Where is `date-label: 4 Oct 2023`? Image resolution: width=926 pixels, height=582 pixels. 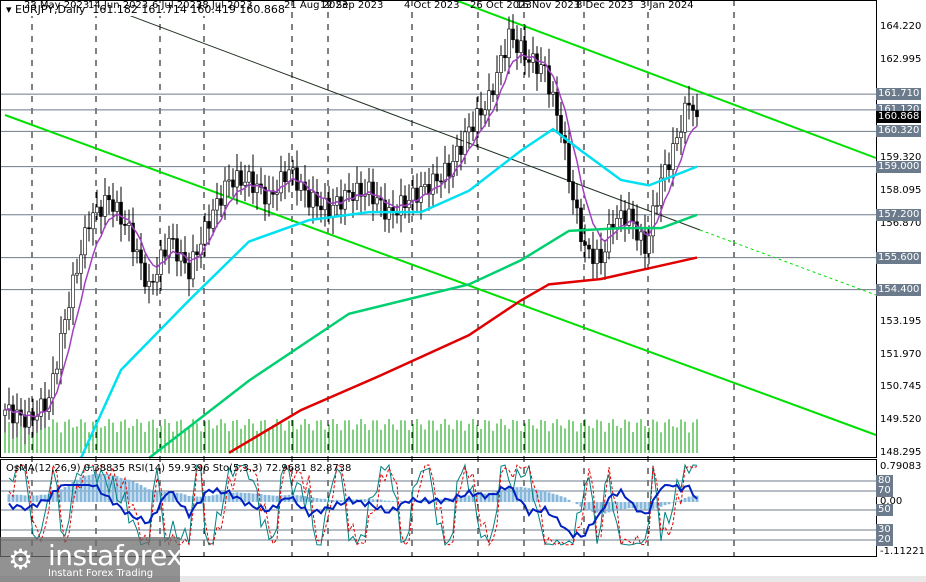
date-label: 4 Oct 2023 is located at coordinates (432, 5).